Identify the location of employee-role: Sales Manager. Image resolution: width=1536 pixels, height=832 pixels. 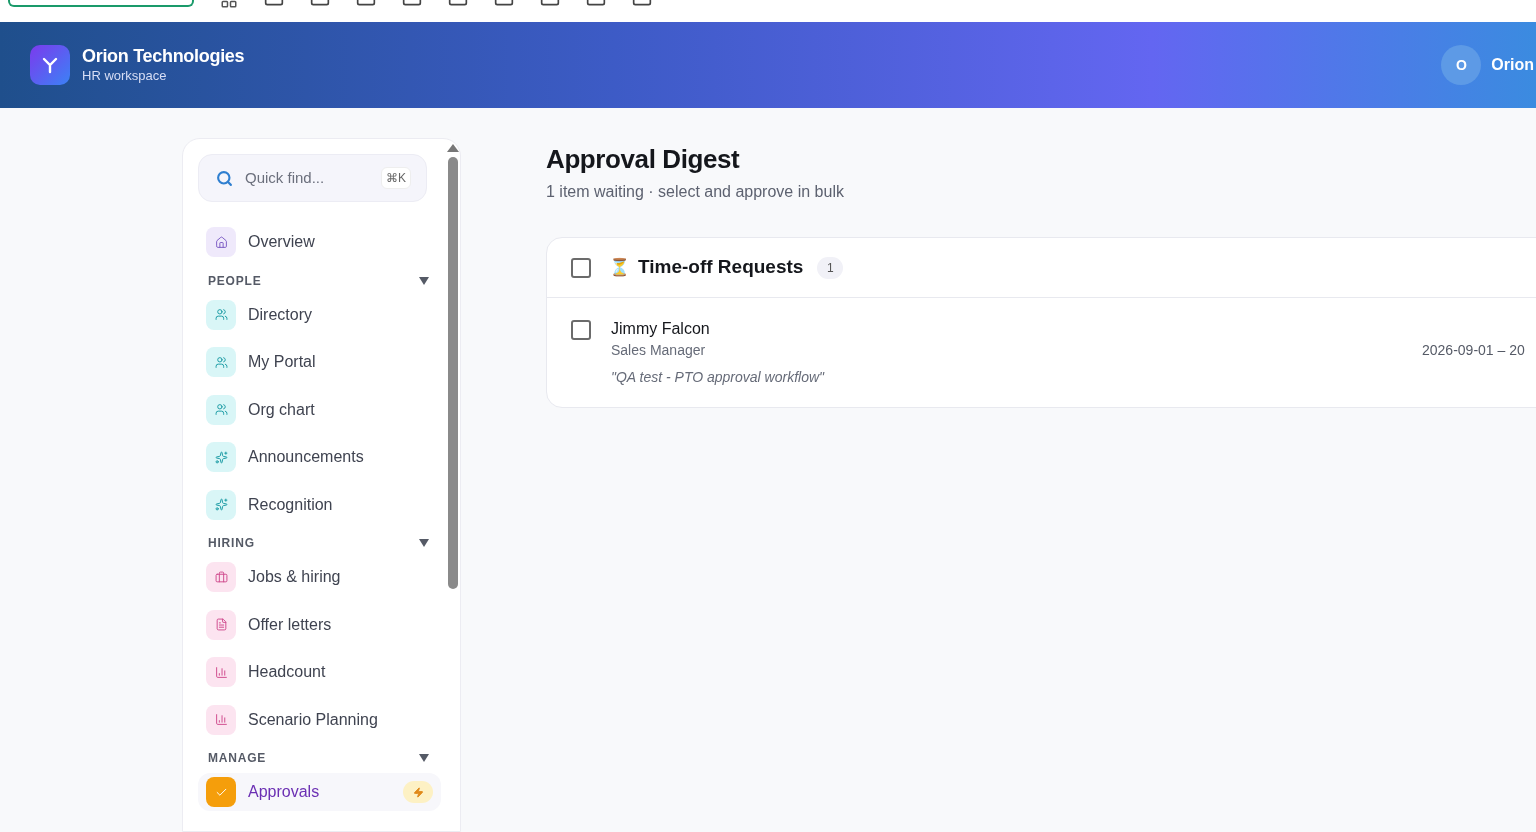
(659, 350).